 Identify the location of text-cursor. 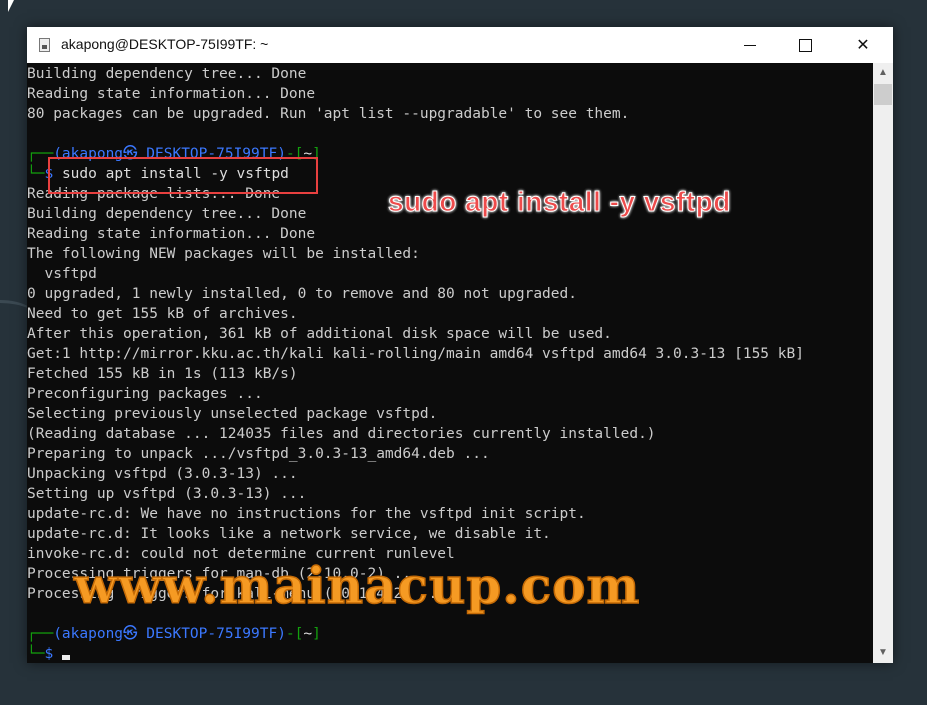
(65, 657).